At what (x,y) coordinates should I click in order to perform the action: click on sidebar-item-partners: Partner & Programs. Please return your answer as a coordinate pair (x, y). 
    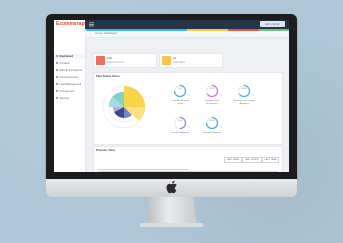
    Looking at the image, I should click on (69, 70).